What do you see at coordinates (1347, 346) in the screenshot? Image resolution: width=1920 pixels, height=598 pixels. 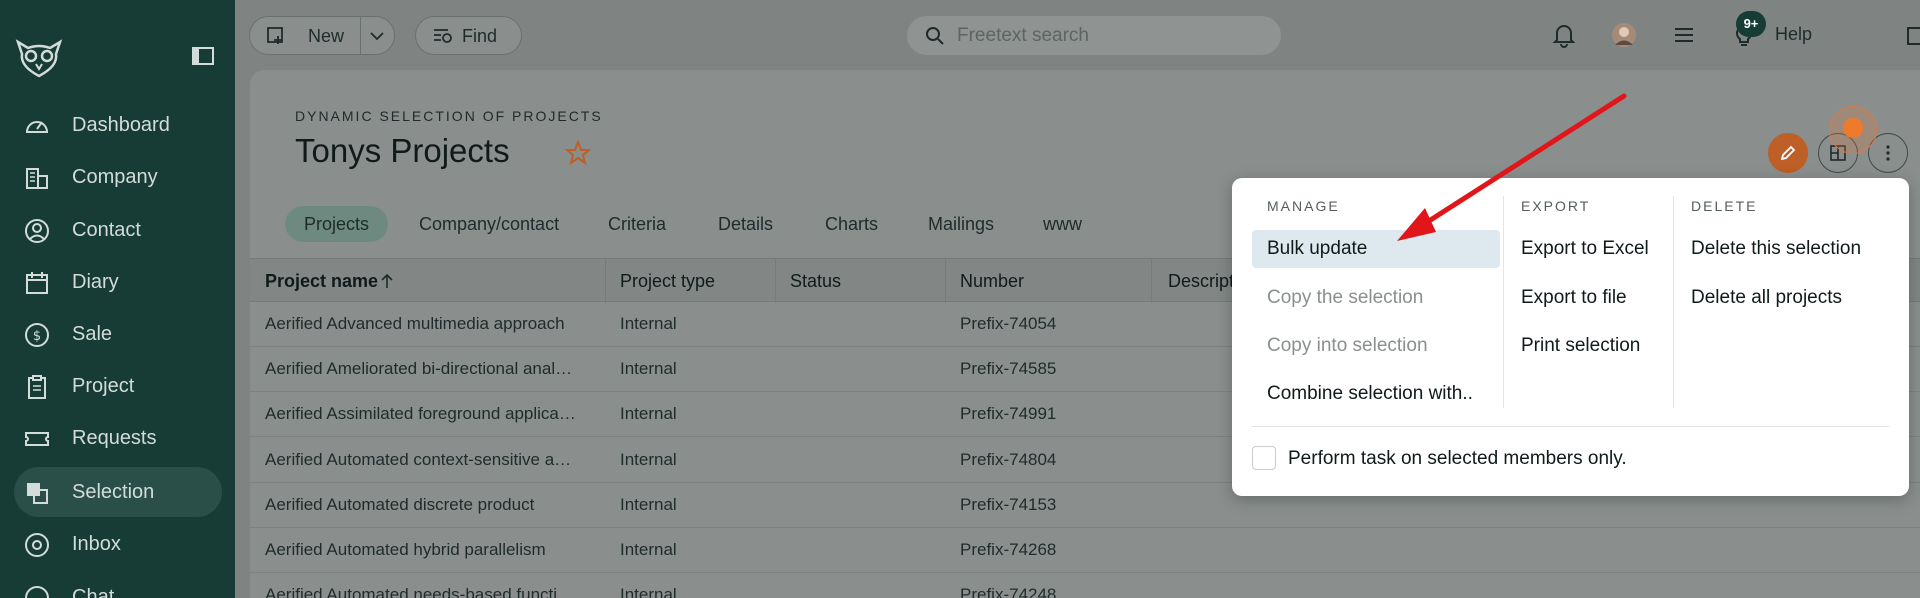 I see `menu-item-copy-into-selection: Copy into selection` at bounding box center [1347, 346].